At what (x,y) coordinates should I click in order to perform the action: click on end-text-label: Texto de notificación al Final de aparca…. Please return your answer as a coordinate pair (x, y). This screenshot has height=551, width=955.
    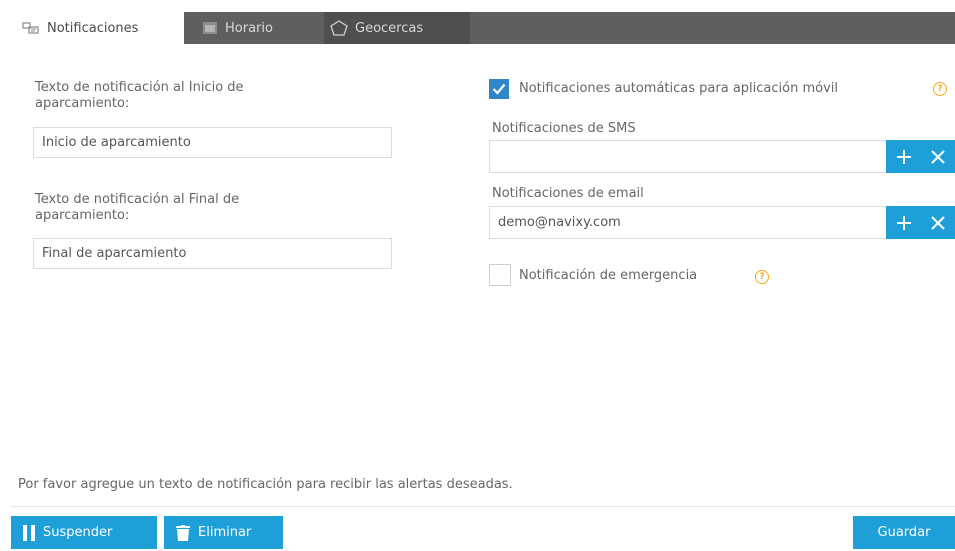
    Looking at the image, I should click on (137, 207).